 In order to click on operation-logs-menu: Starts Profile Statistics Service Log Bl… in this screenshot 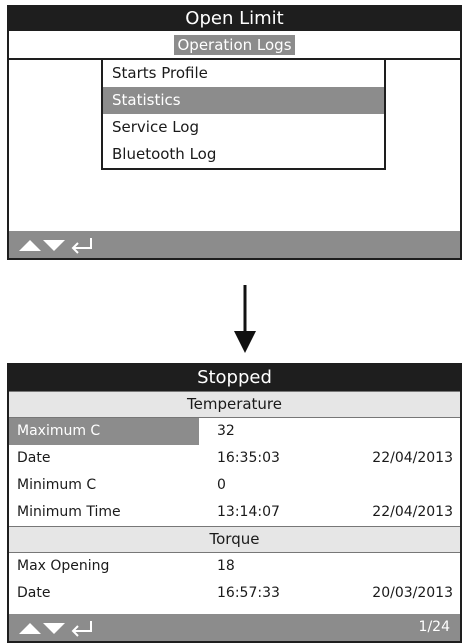, I will do `click(243, 115)`.